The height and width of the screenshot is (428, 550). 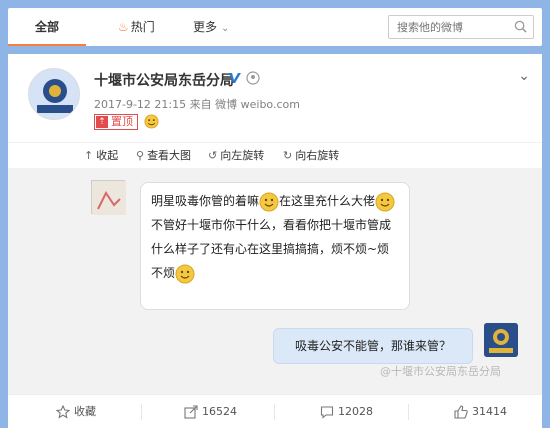 I want to click on post-action-bar: 收藏 16524 12028 31414, so click(x=275, y=411).